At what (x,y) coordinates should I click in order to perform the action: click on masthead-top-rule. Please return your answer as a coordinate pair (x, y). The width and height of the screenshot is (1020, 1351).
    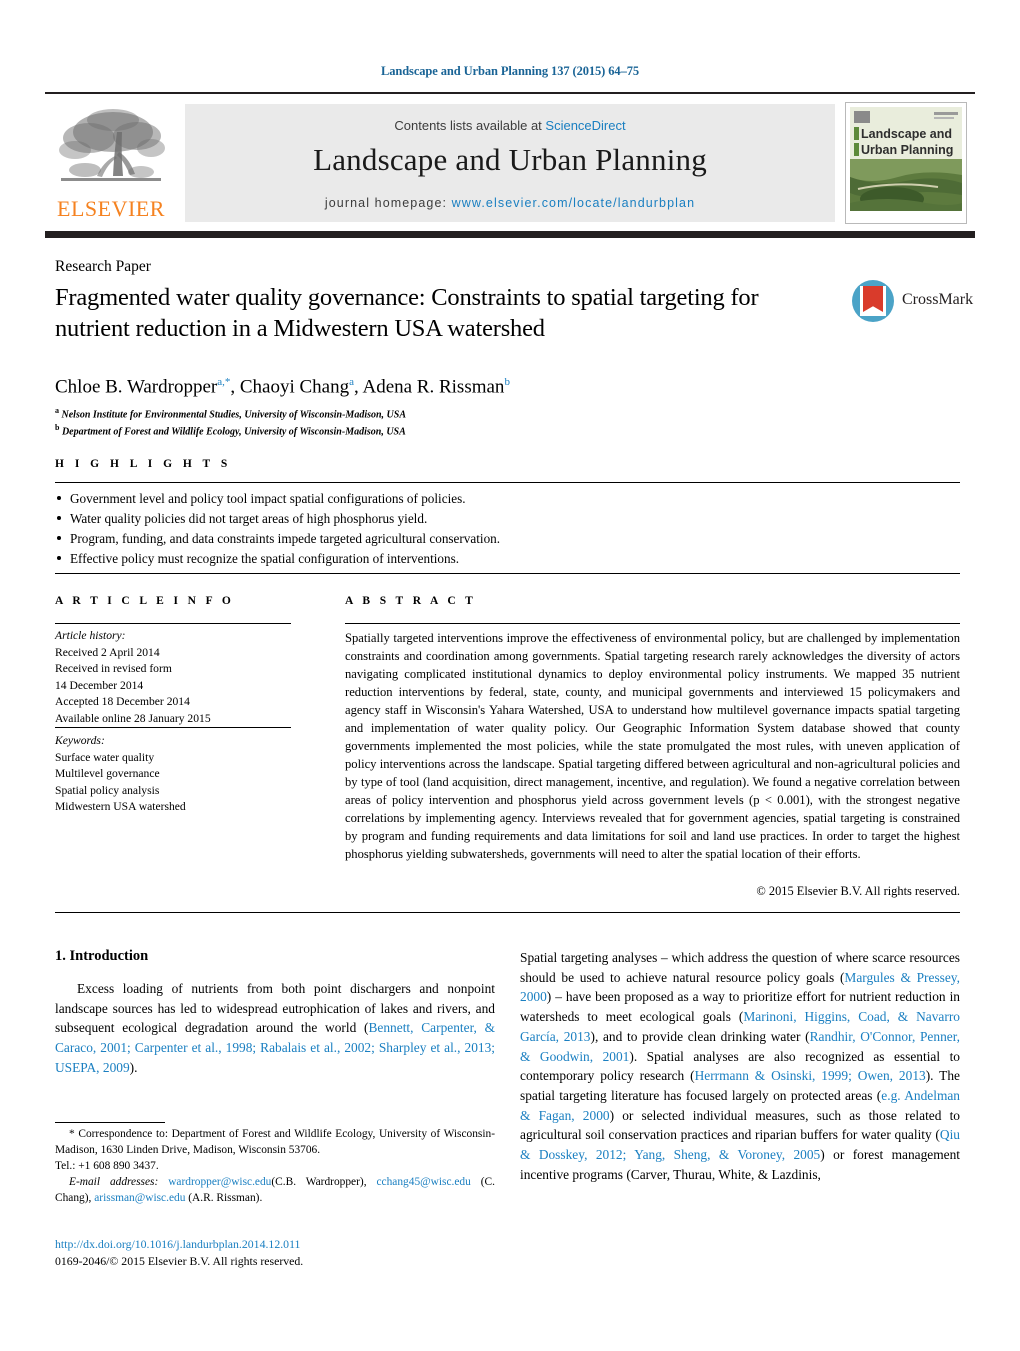
    Looking at the image, I should click on (510, 93).